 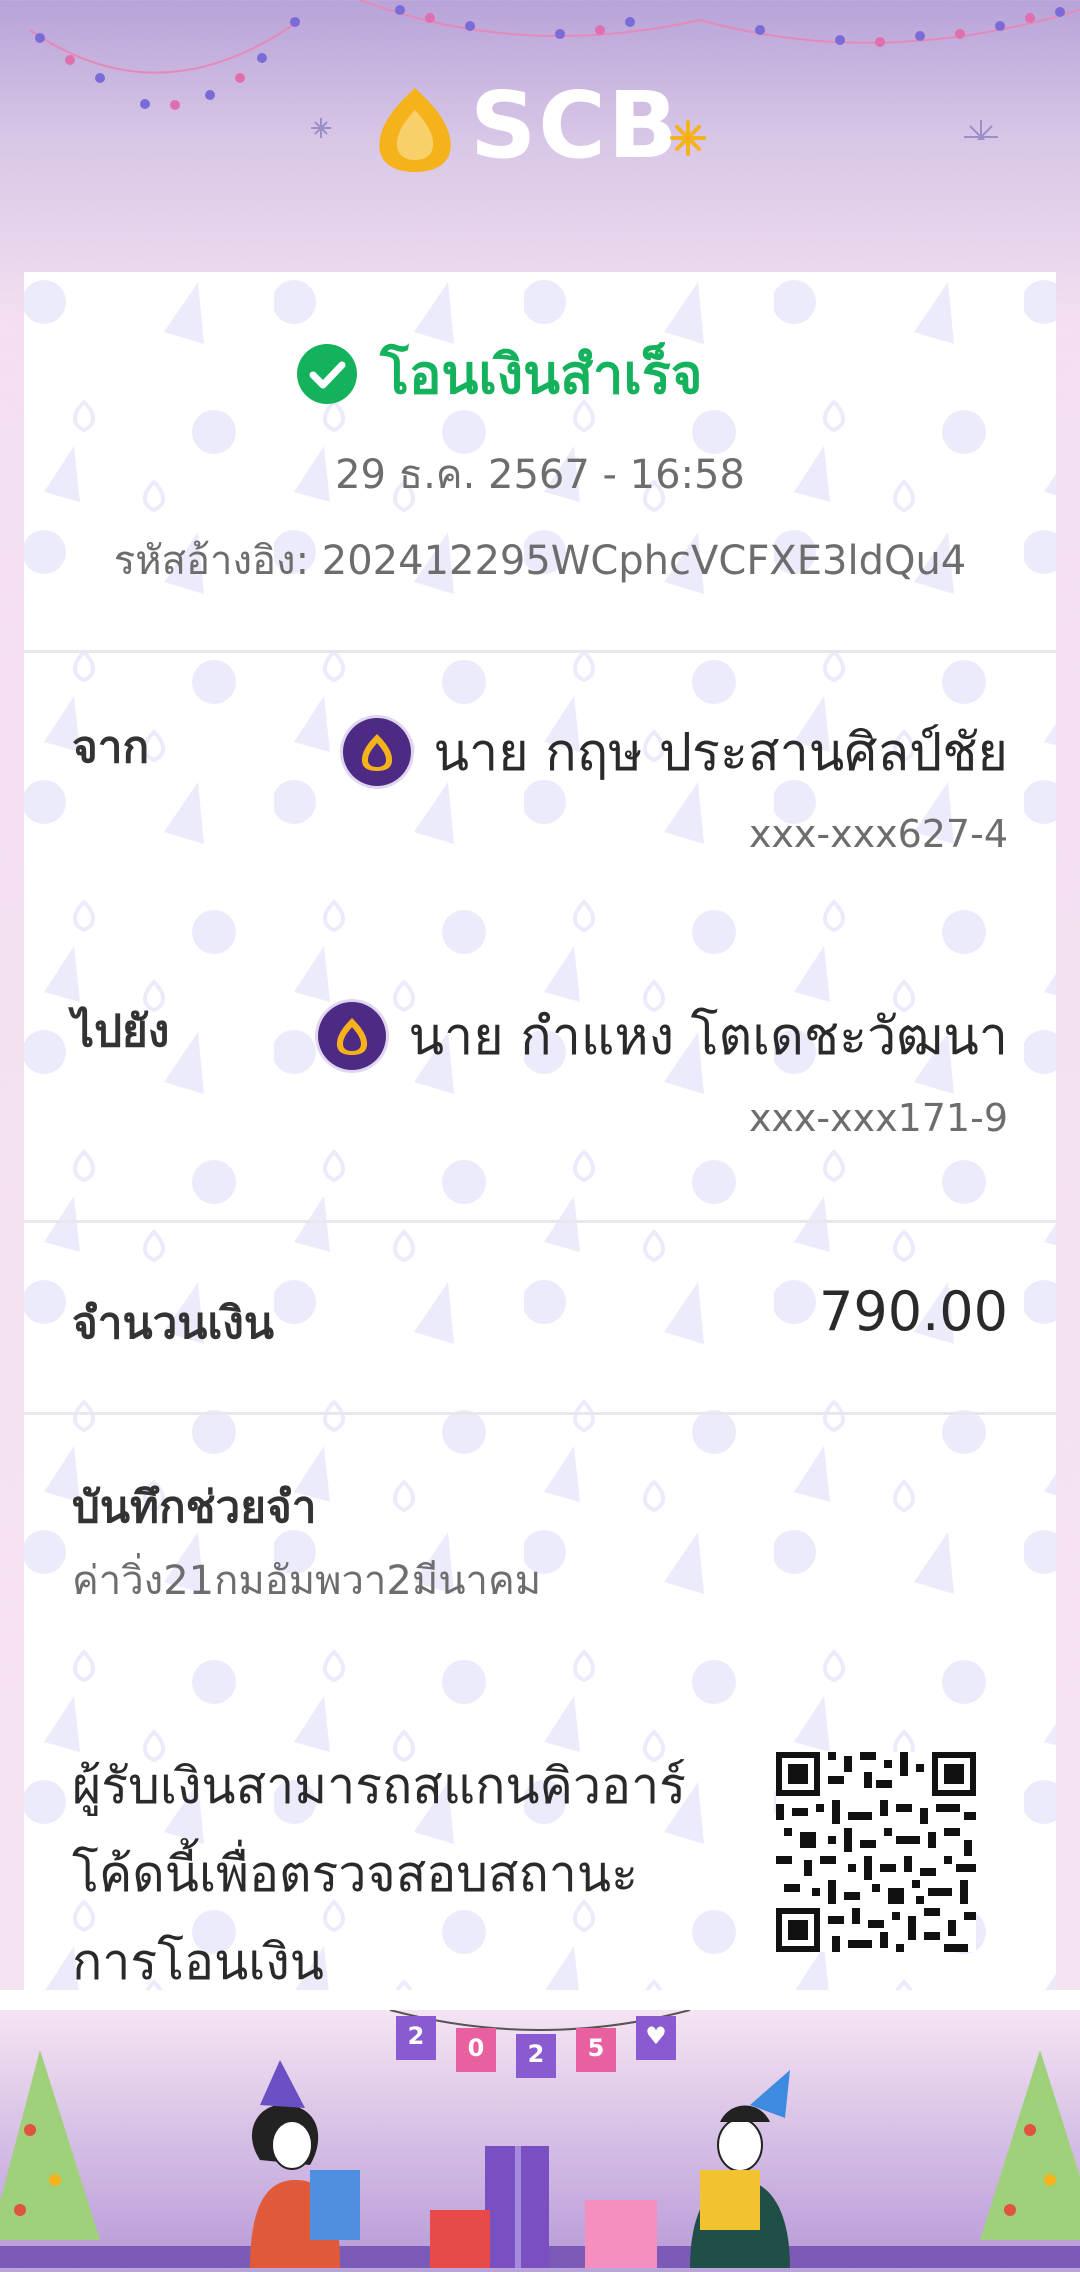 I want to click on reference-line: รหัสอ้างอิง: 202412295WCphcVCFXE3ldQu4, so click(x=540, y=560).